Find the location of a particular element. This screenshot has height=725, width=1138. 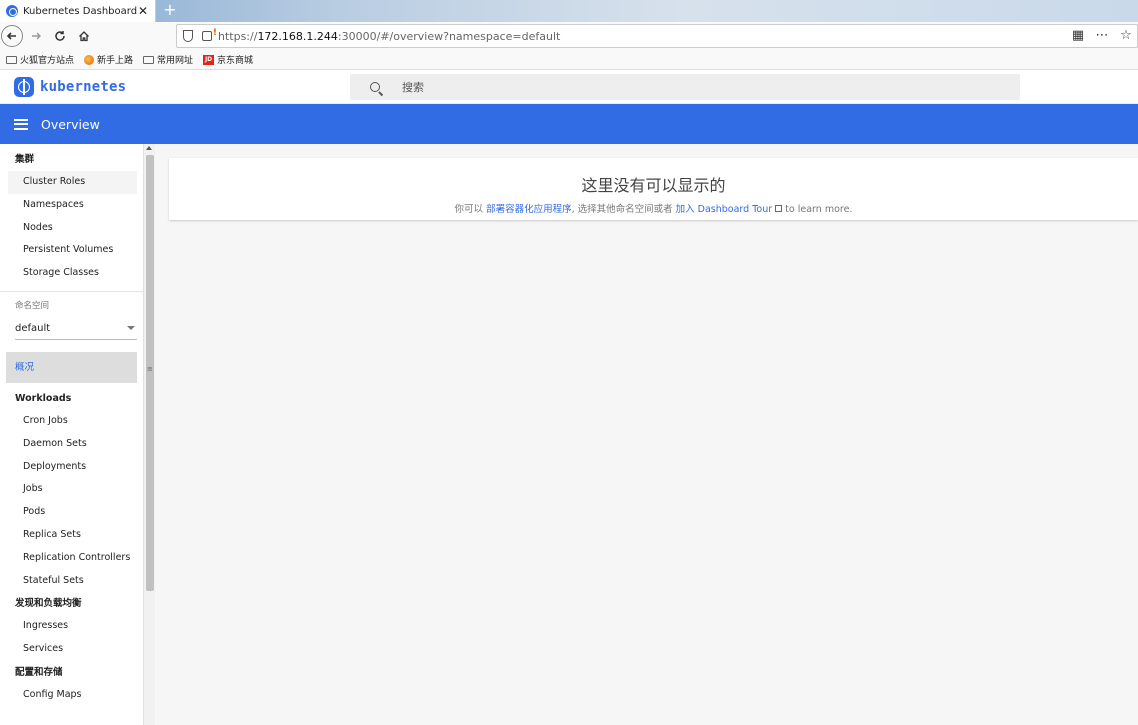

tab-title: Kubernetes Dashboard is located at coordinates (80, 11).